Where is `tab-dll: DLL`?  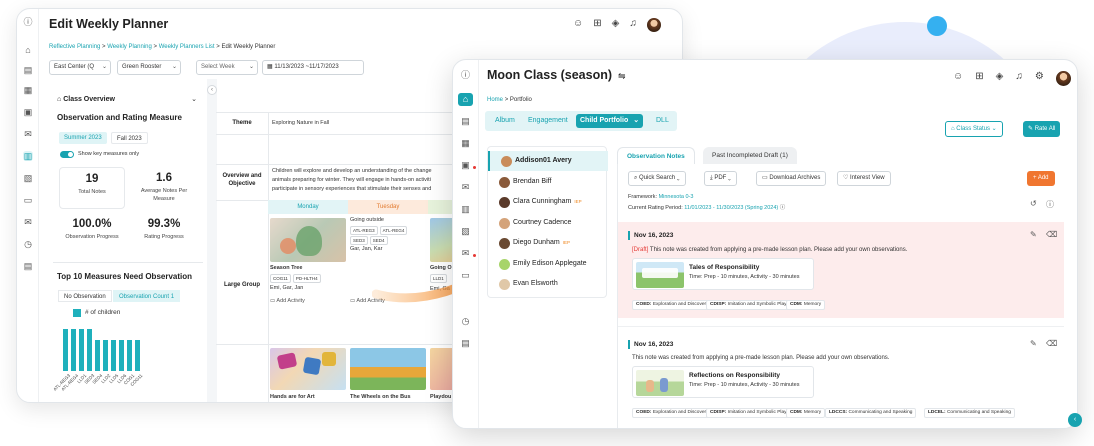
tab-dll: DLL is located at coordinates (662, 121).